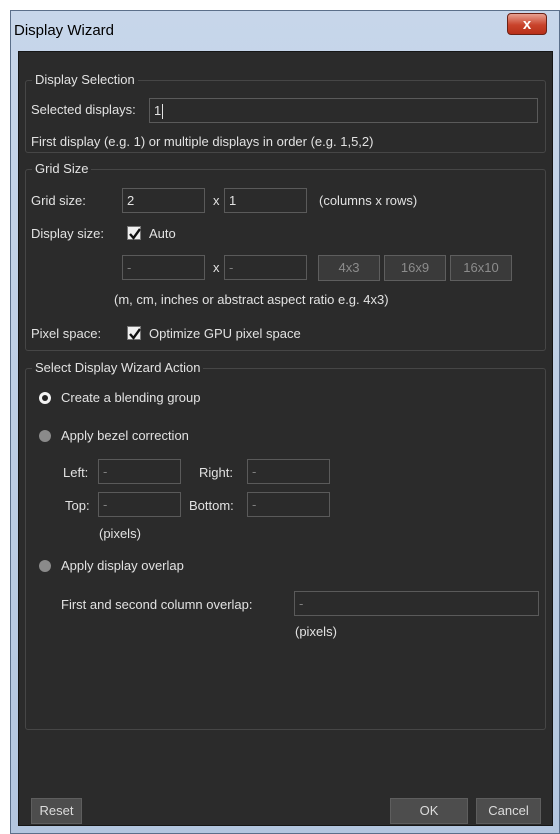 The width and height of the screenshot is (560, 834). Describe the element at coordinates (162, 233) in the screenshot. I see `auto-label: Auto` at that location.